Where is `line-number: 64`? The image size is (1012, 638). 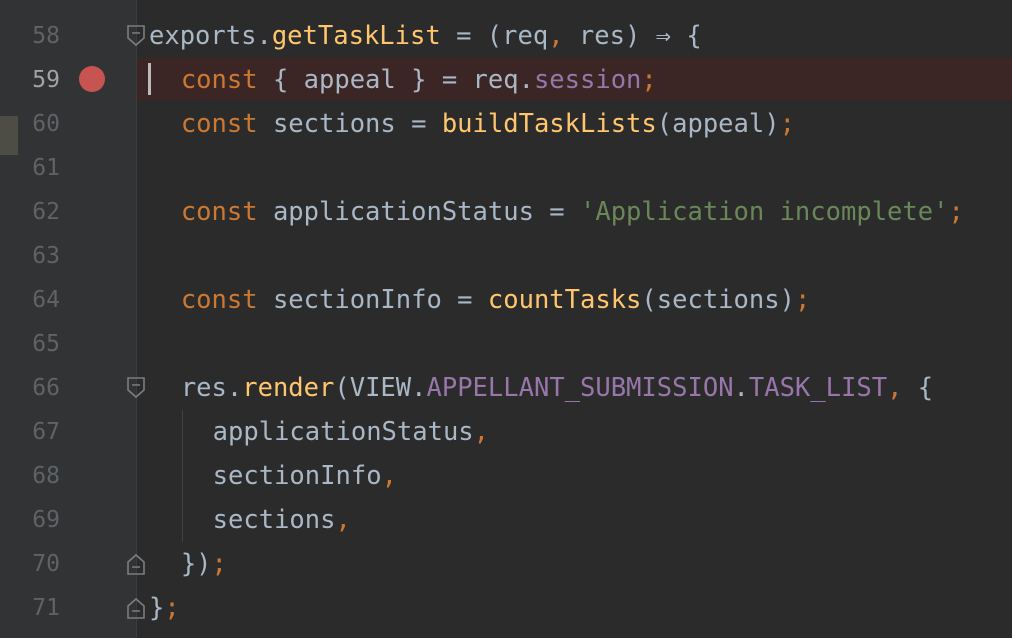 line-number: 64 is located at coordinates (39, 300).